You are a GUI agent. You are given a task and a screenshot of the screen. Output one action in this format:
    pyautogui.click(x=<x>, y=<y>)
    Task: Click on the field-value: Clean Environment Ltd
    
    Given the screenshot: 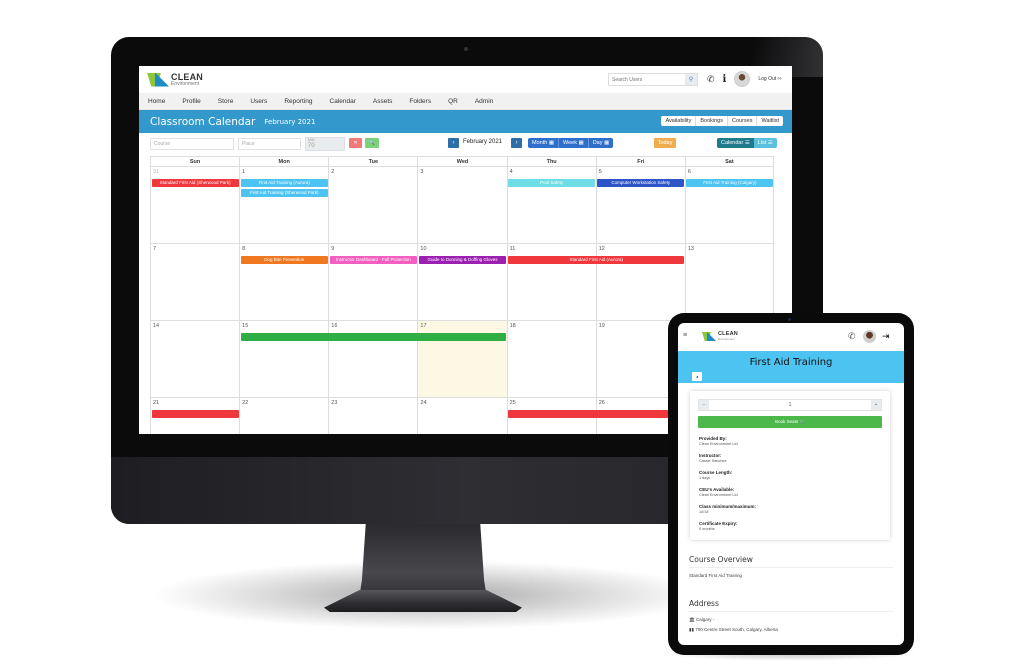 What is the action you would take?
    pyautogui.click(x=718, y=495)
    